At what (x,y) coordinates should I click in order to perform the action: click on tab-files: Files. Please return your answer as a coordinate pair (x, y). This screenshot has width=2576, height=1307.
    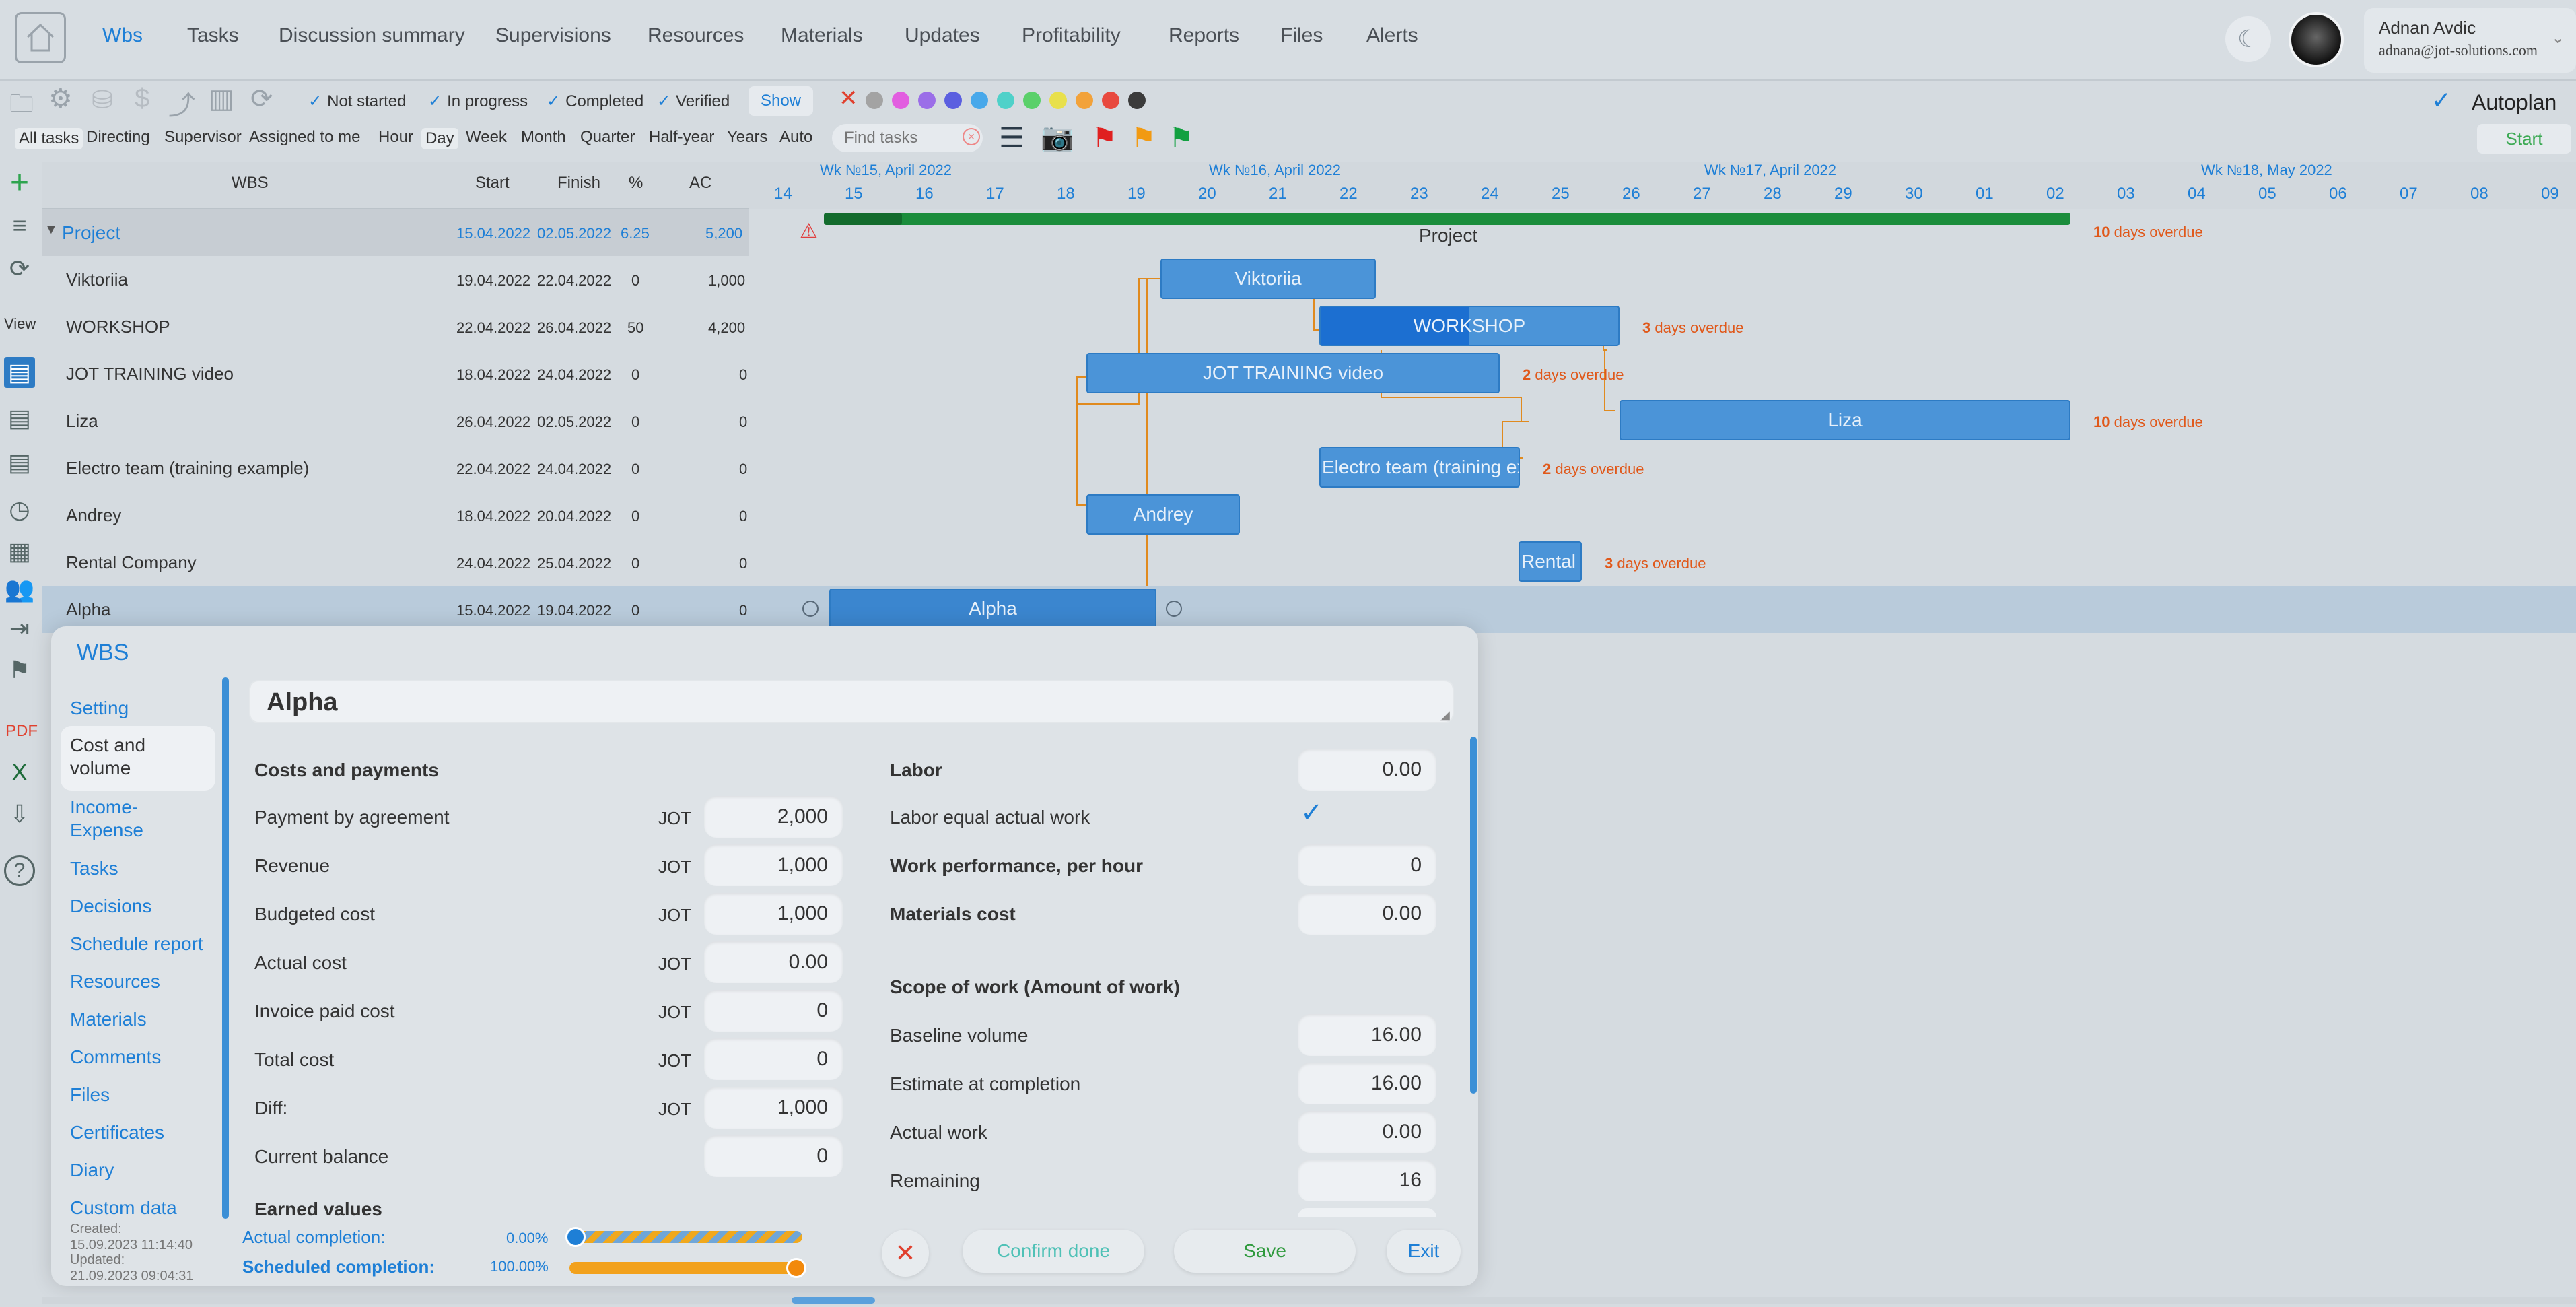
    Looking at the image, I should click on (1301, 36).